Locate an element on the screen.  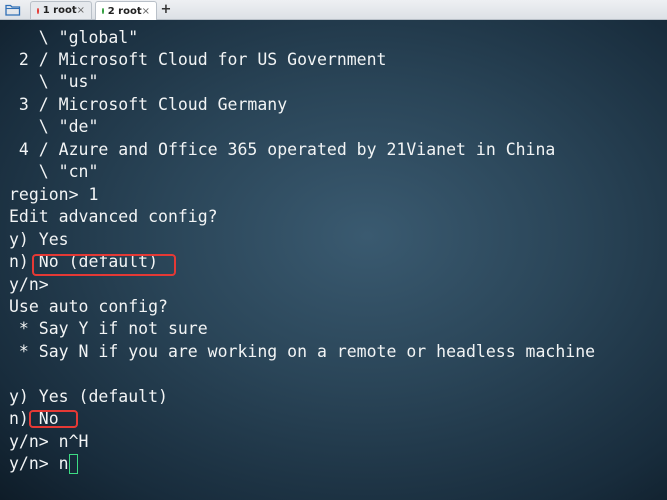
tab-1-root: 1 root × is located at coordinates (61, 10).